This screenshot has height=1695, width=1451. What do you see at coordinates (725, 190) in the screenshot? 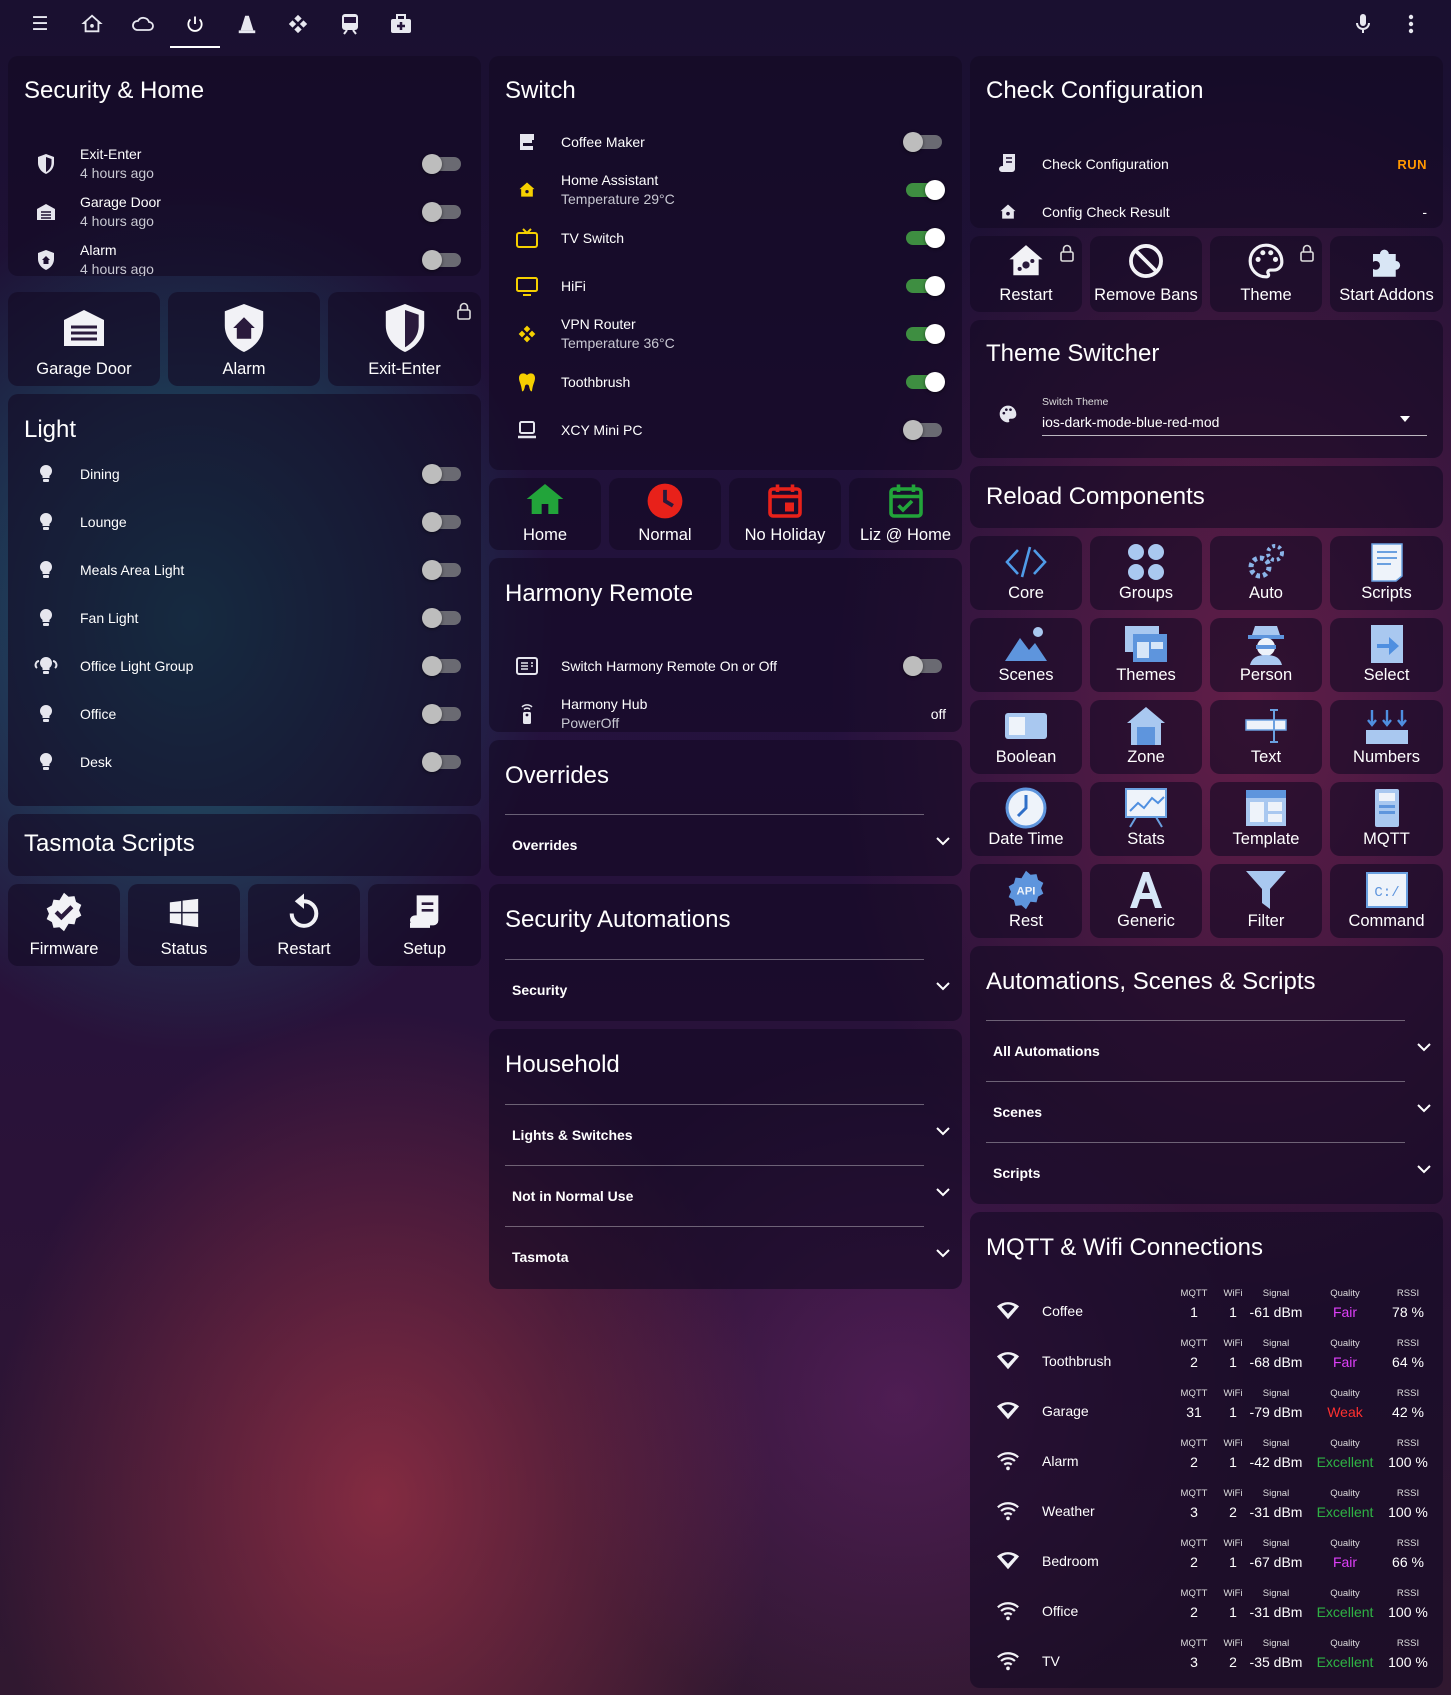
I see `entity-row: Home Assistant Temperature 29°C` at bounding box center [725, 190].